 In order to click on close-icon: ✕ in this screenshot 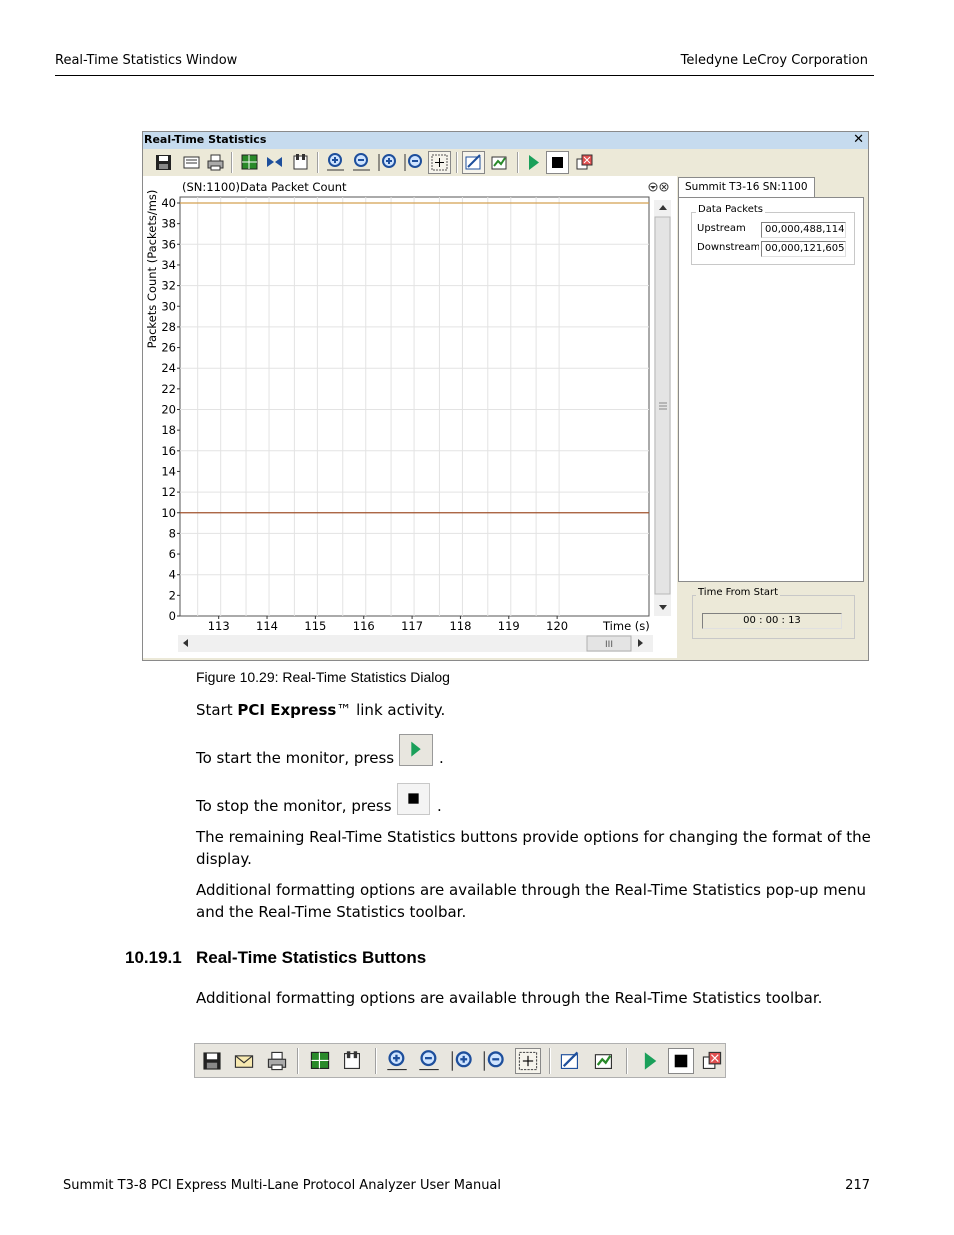, I will do `click(858, 140)`.